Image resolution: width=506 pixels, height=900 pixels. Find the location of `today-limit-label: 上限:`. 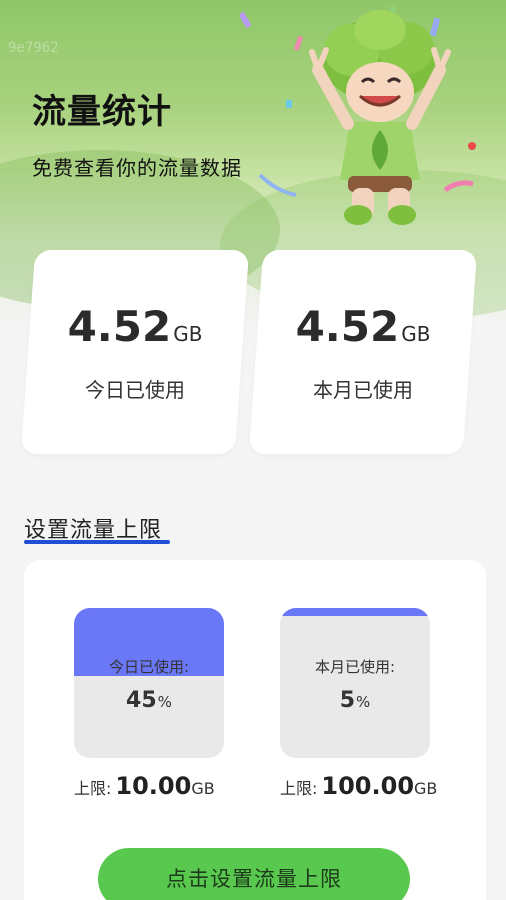

today-limit-label: 上限: is located at coordinates (93, 788).